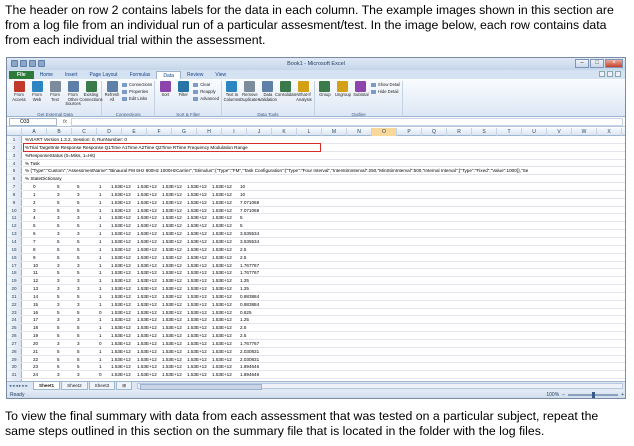 The image size is (634, 446). I want to click on row-number: 29, so click(14, 359).